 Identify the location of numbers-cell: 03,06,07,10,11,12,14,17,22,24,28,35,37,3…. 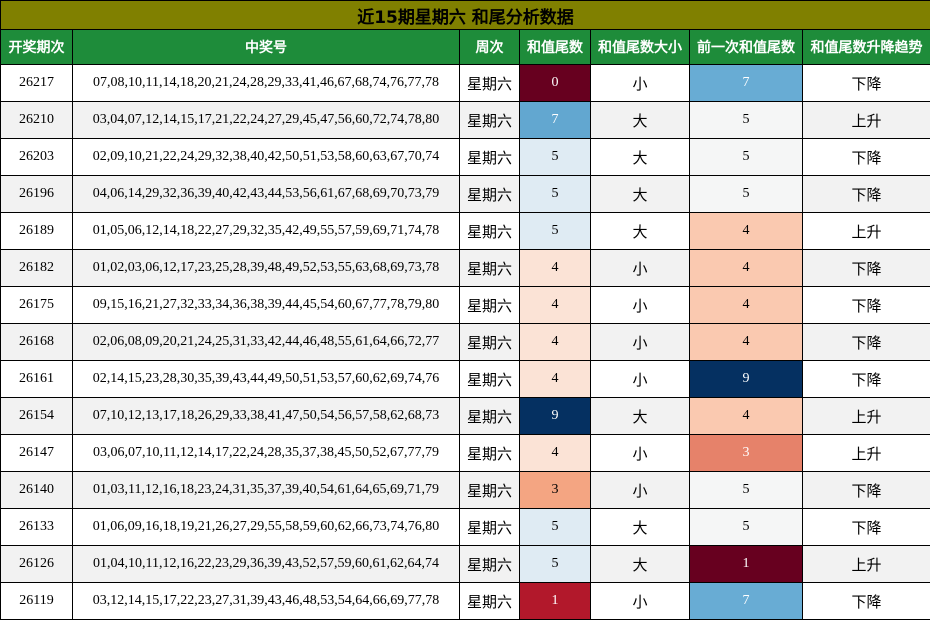
(266, 453).